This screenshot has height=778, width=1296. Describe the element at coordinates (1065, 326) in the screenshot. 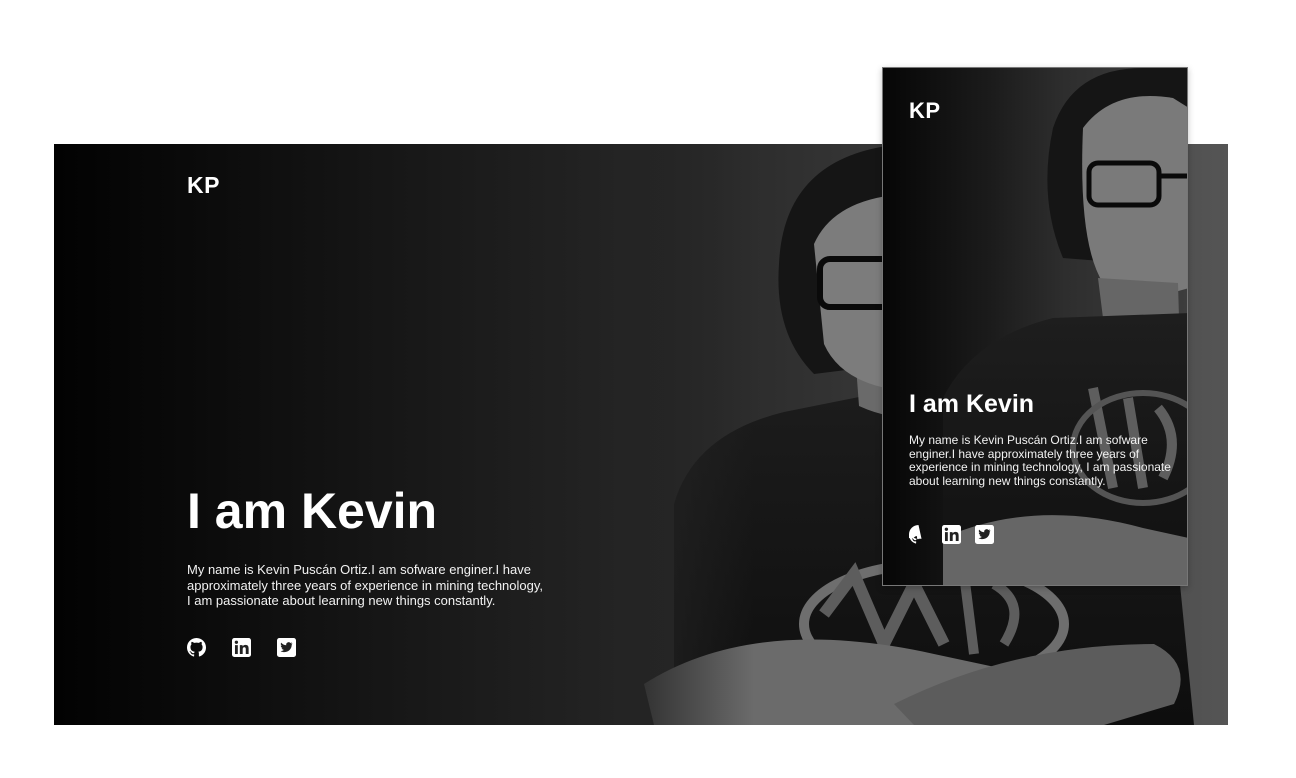

I see `portrait-photo` at that location.